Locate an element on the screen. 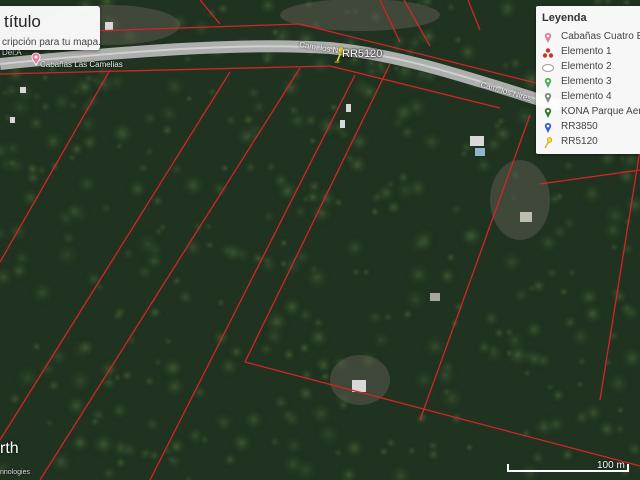 Image resolution: width=640 pixels, height=480 pixels. legend-label: RR3850 is located at coordinates (579, 126).